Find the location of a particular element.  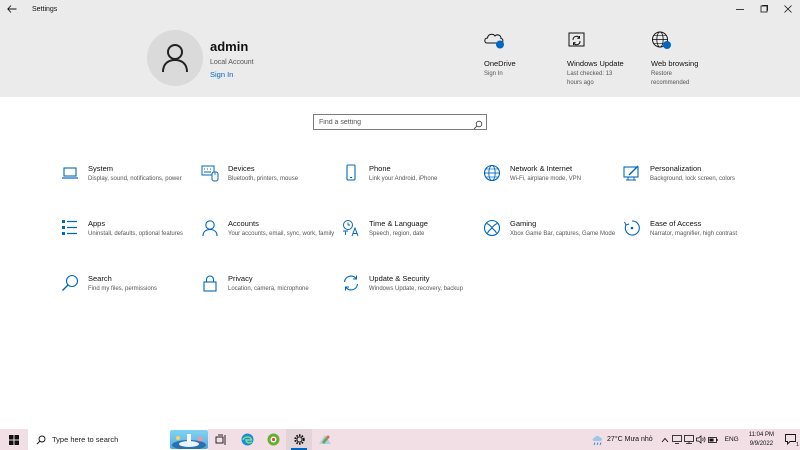

speaker-icon is located at coordinates (700, 439).